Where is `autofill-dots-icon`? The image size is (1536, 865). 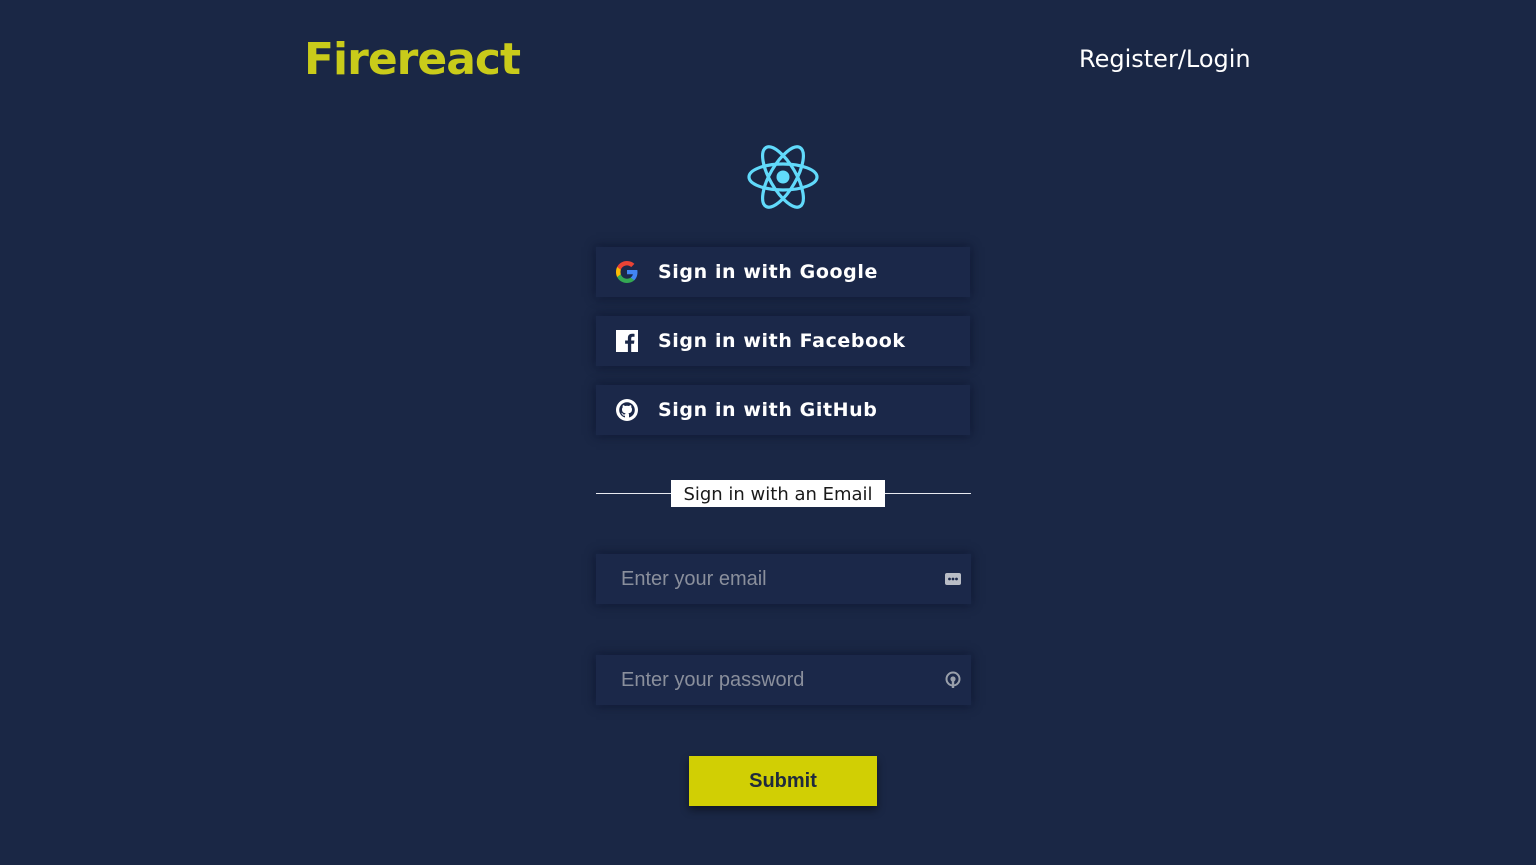 autofill-dots-icon is located at coordinates (953, 579).